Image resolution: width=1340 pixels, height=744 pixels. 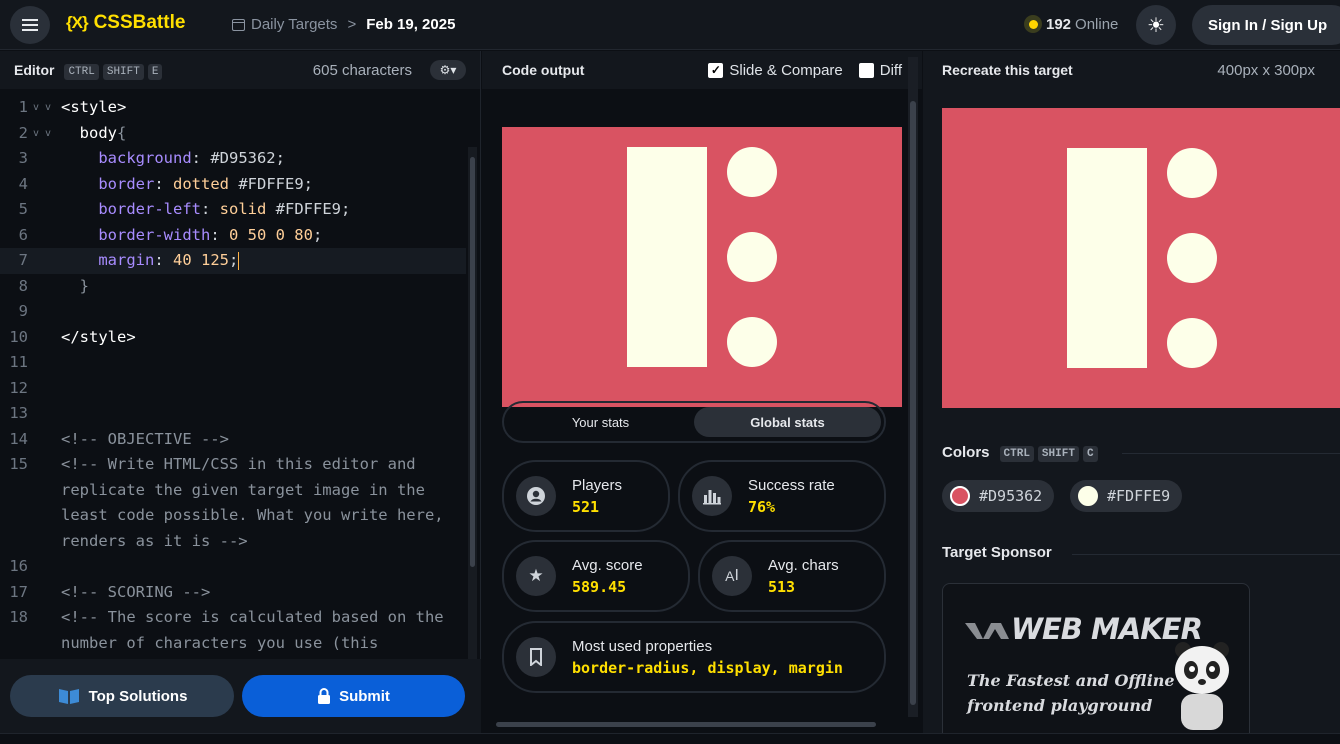 I want to click on diff-checkbox: Diff, so click(x=880, y=70).